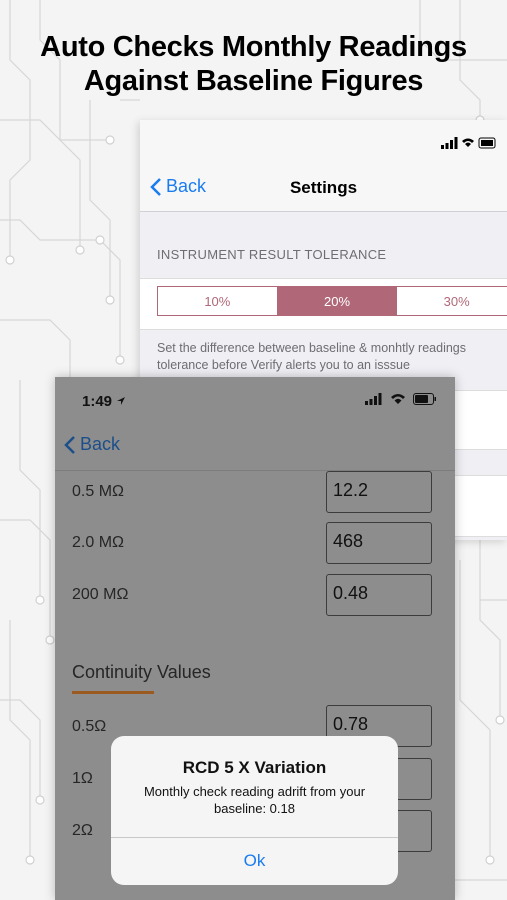 This screenshot has height=900, width=507. What do you see at coordinates (337, 301) in the screenshot?
I see `tolerance-option-20: 20%` at bounding box center [337, 301].